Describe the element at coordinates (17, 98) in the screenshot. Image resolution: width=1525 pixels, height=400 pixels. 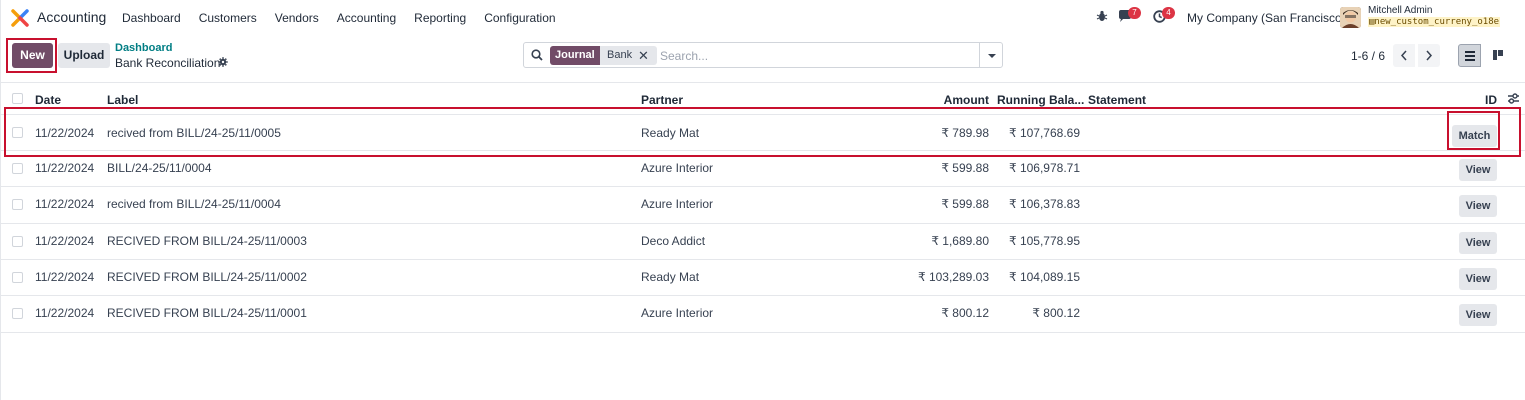
I see `select-all-checkbox` at that location.